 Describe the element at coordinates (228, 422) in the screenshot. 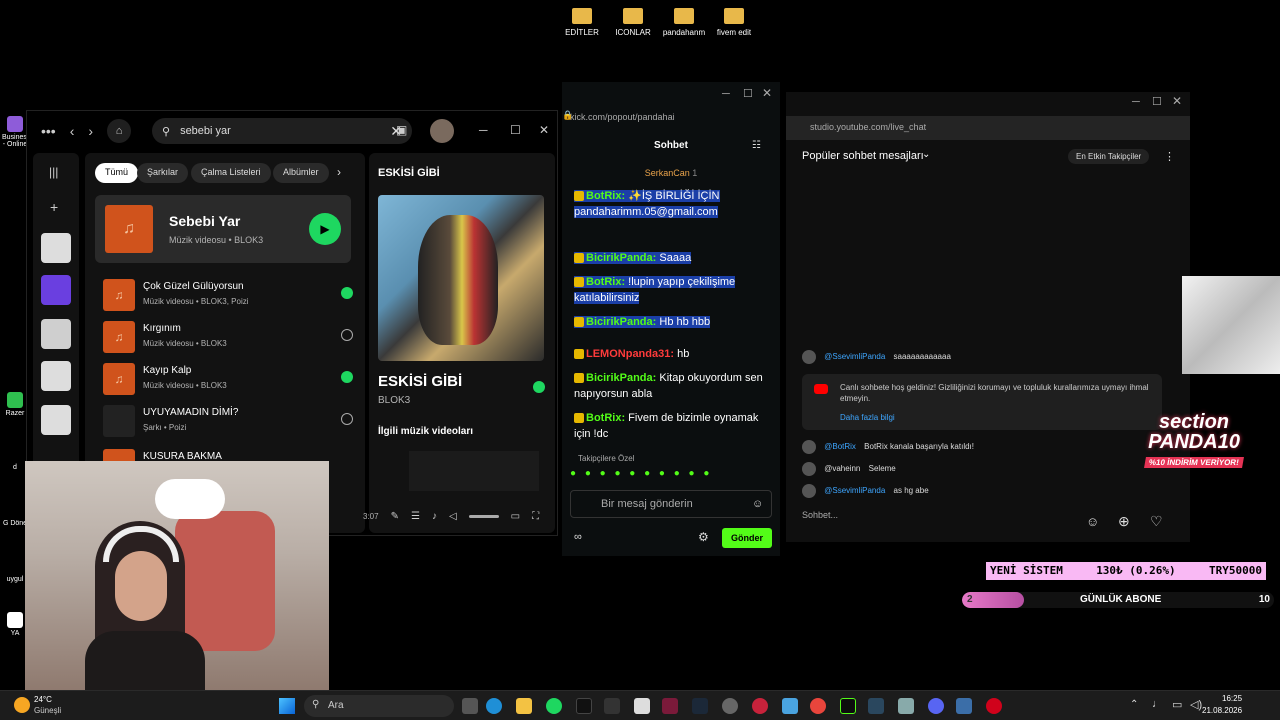

I see `track-row: UYUYAMADIN DİMİ? Şarkı • Poizi` at that location.